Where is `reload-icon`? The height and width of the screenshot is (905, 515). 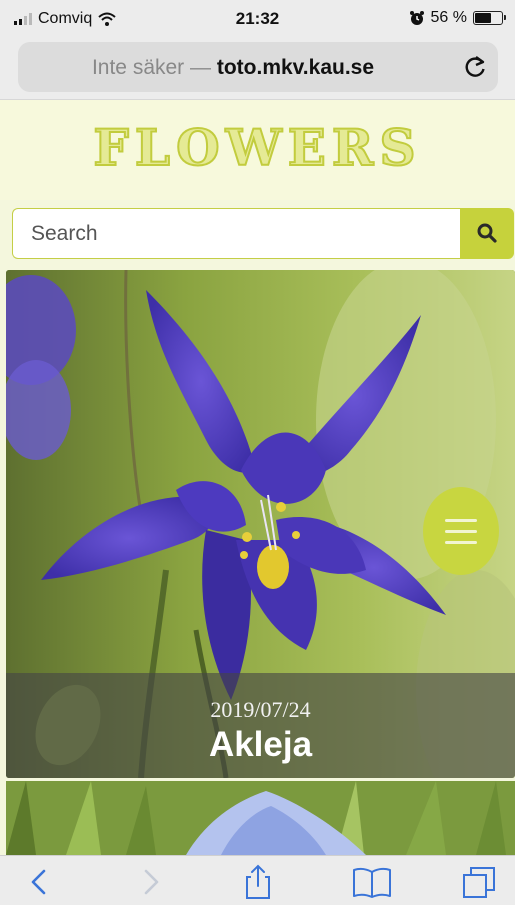
reload-icon is located at coordinates (475, 67).